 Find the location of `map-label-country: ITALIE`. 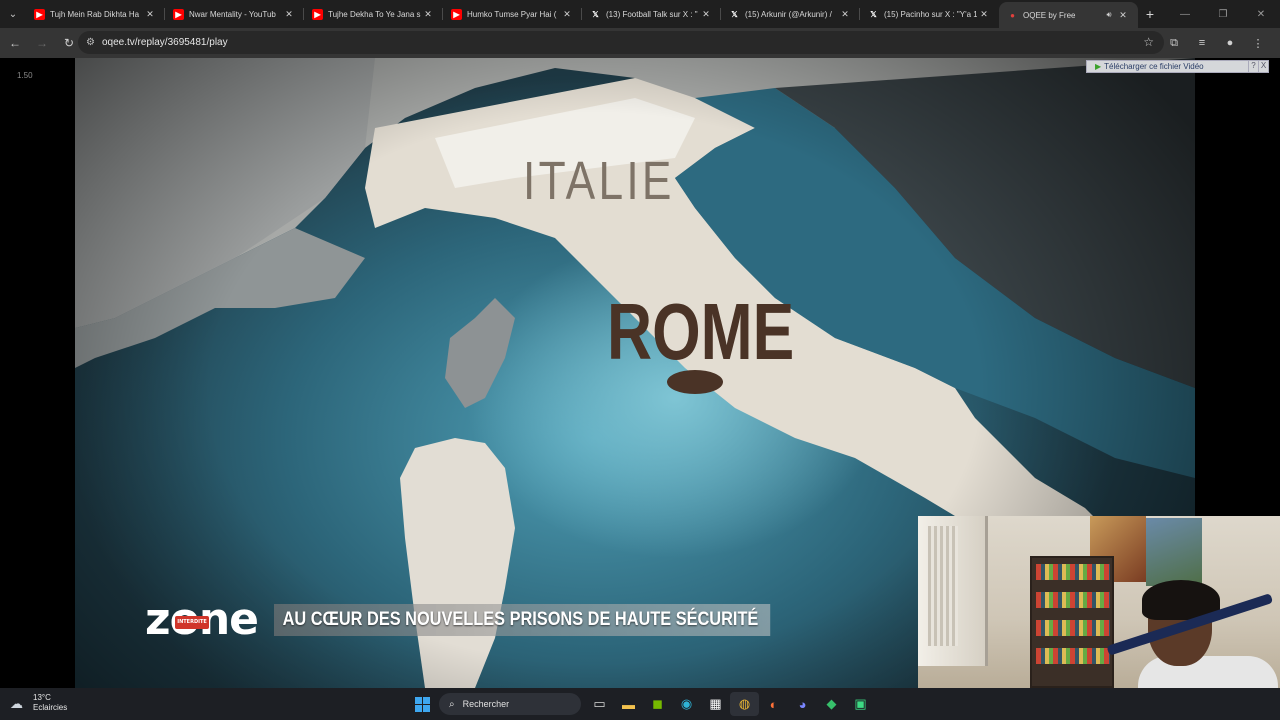

map-label-country: ITALIE is located at coordinates (599, 181).